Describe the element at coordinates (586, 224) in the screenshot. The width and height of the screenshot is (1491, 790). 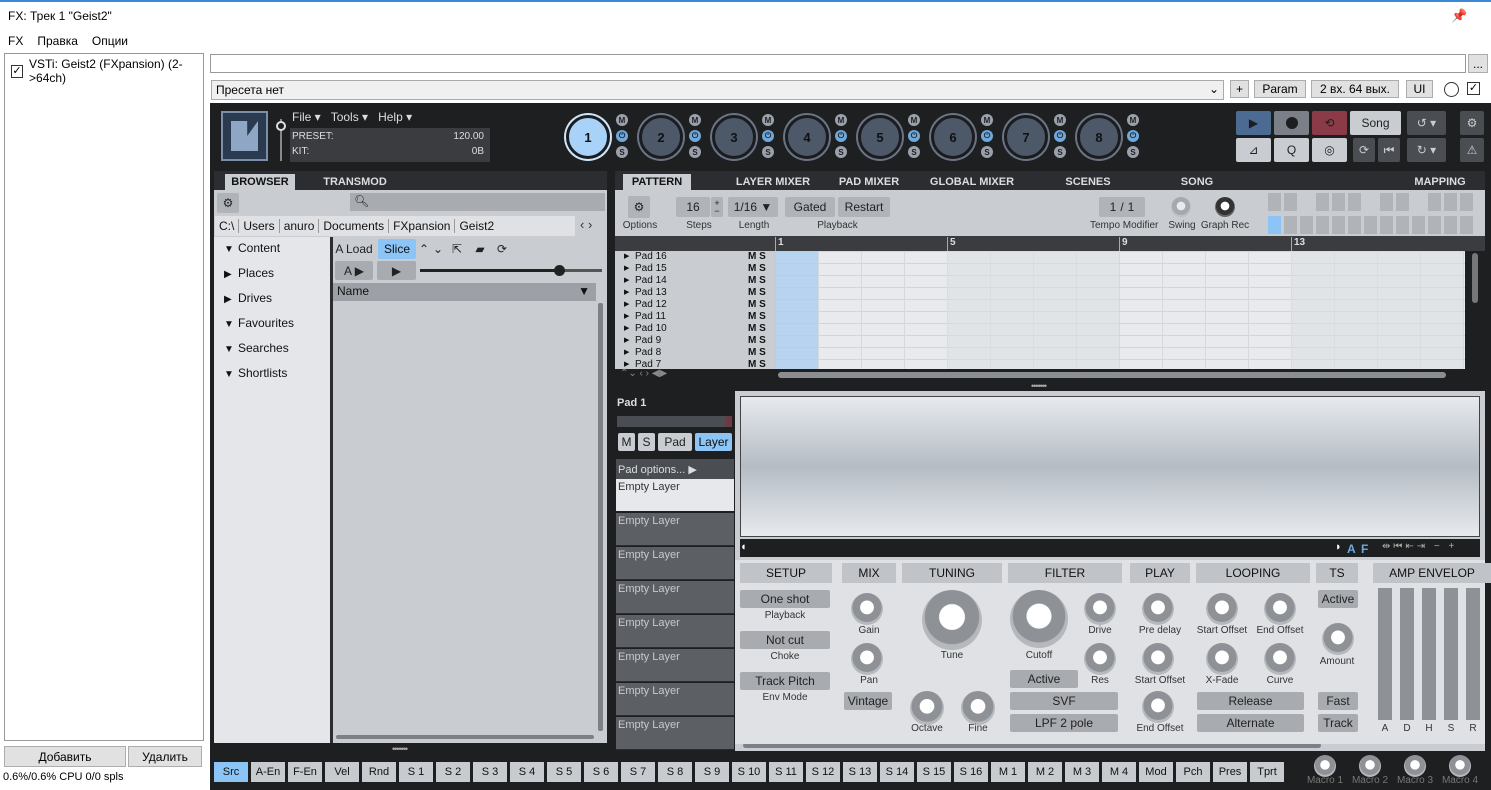
I see `breadcrumb-nav: ‹ ›` at that location.